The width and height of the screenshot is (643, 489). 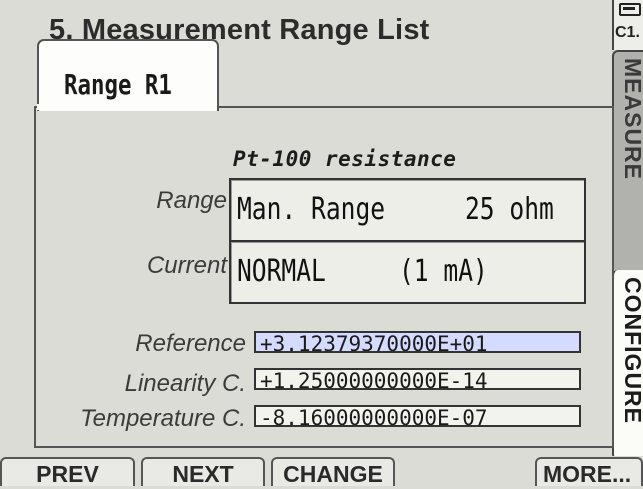 I want to click on next-button: NEXT, so click(x=203, y=472).